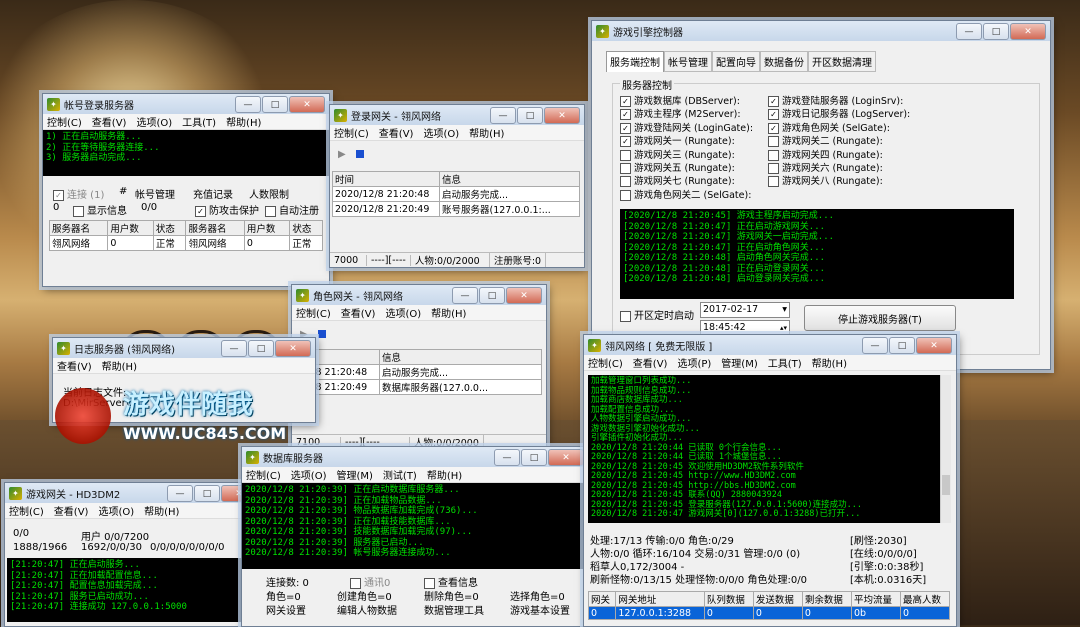 The height and width of the screenshot is (627, 1080). I want to click on edit-character-button: 编辑人物数据, so click(367, 609).